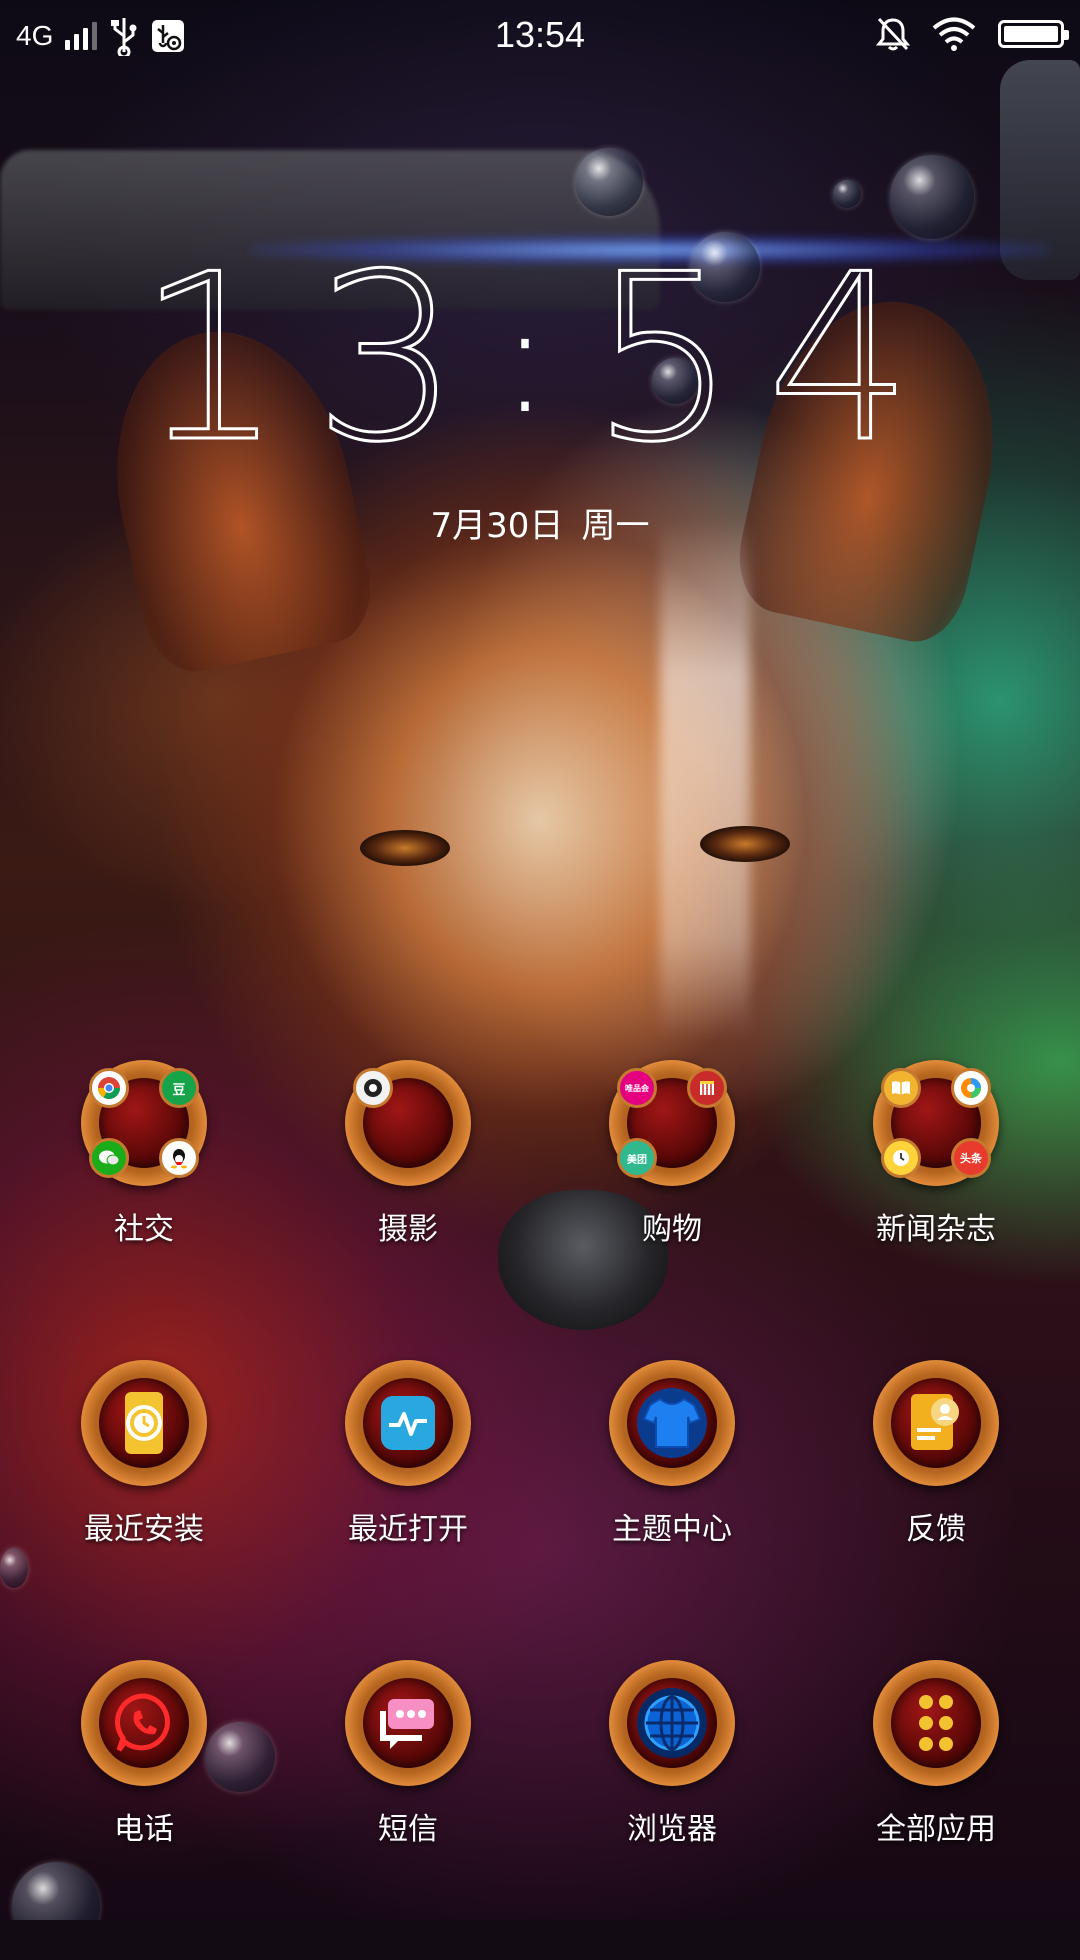  Describe the element at coordinates (745, 844) in the screenshot. I see `wallpaper-wolf-eye-right` at that location.